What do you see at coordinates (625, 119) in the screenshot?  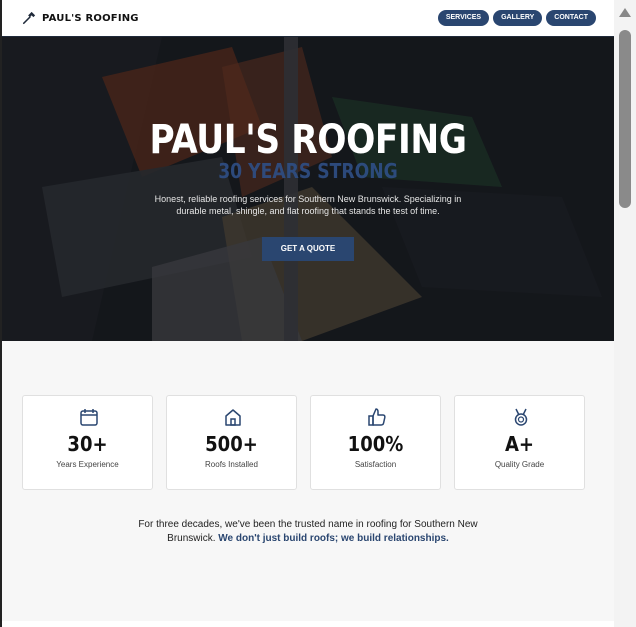 I see `scrollbar-thumb` at bounding box center [625, 119].